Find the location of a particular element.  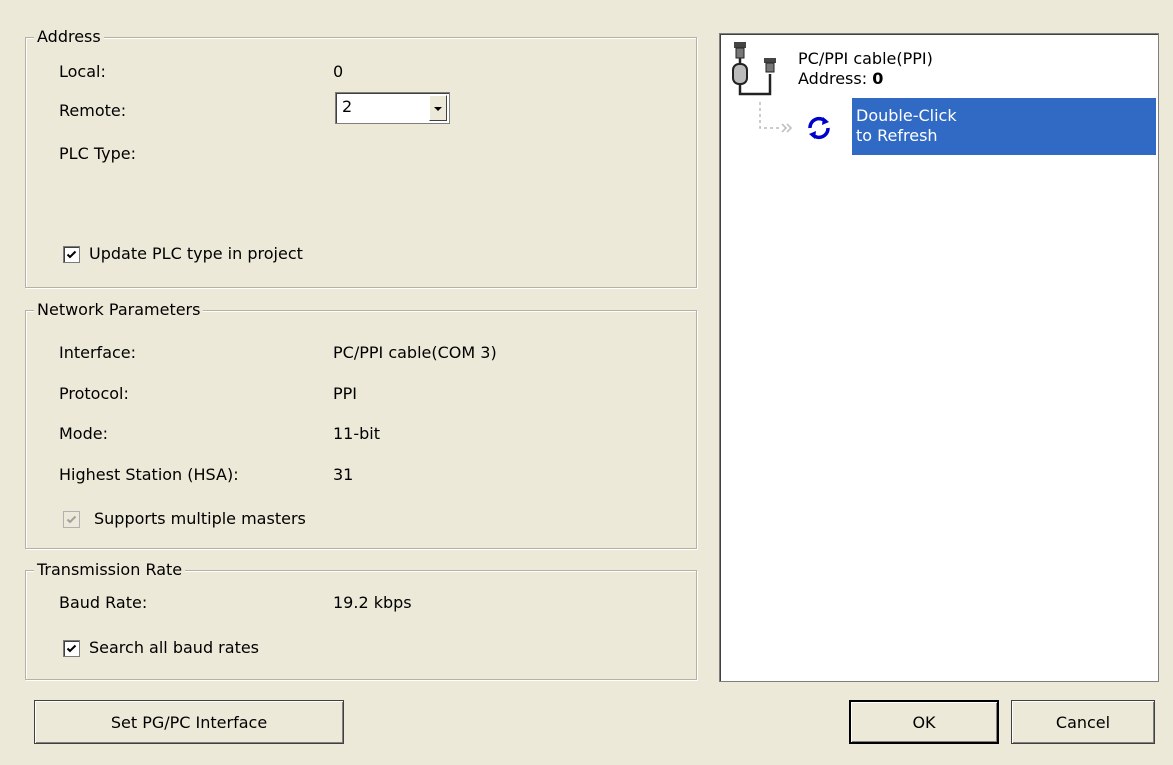

chevron-down-icon is located at coordinates (438, 109).